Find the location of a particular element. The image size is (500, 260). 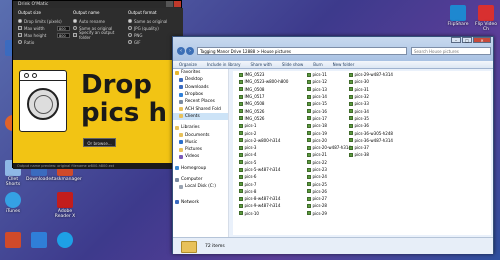

file-item: pics-8-w487-h314 is located at coordinates (270, 198).